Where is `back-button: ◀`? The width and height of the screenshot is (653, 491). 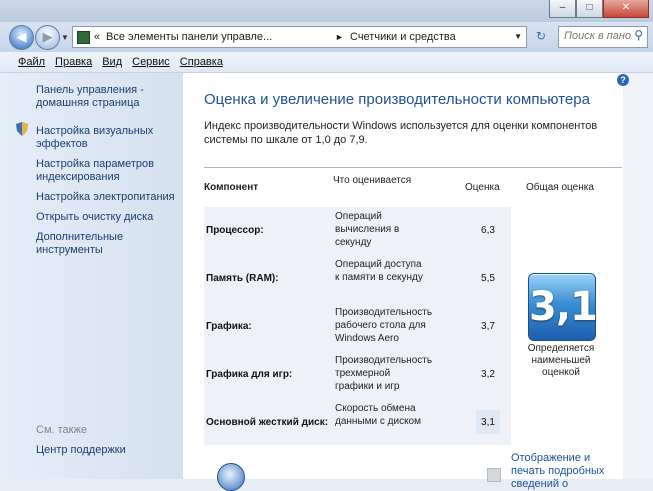 back-button: ◀ is located at coordinates (21, 37).